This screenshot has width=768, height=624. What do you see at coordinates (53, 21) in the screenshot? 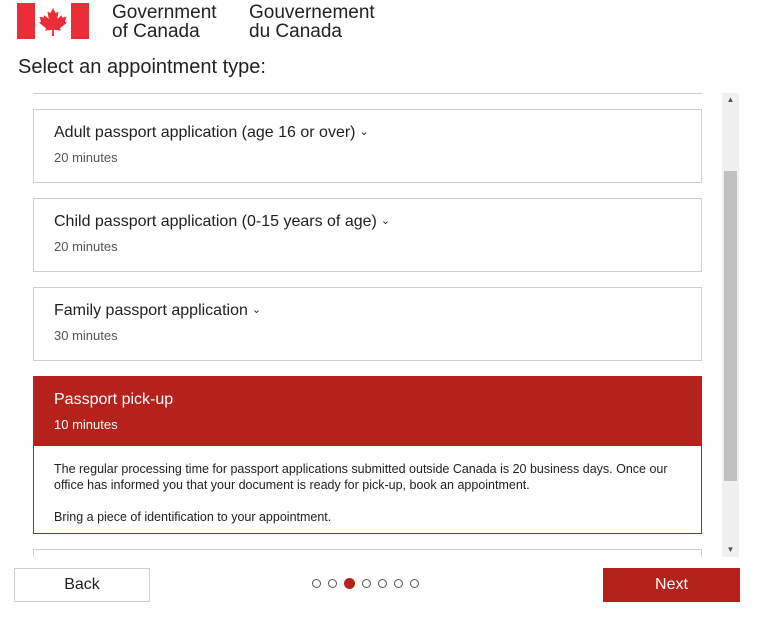
I see `canada-flag-icon` at bounding box center [53, 21].